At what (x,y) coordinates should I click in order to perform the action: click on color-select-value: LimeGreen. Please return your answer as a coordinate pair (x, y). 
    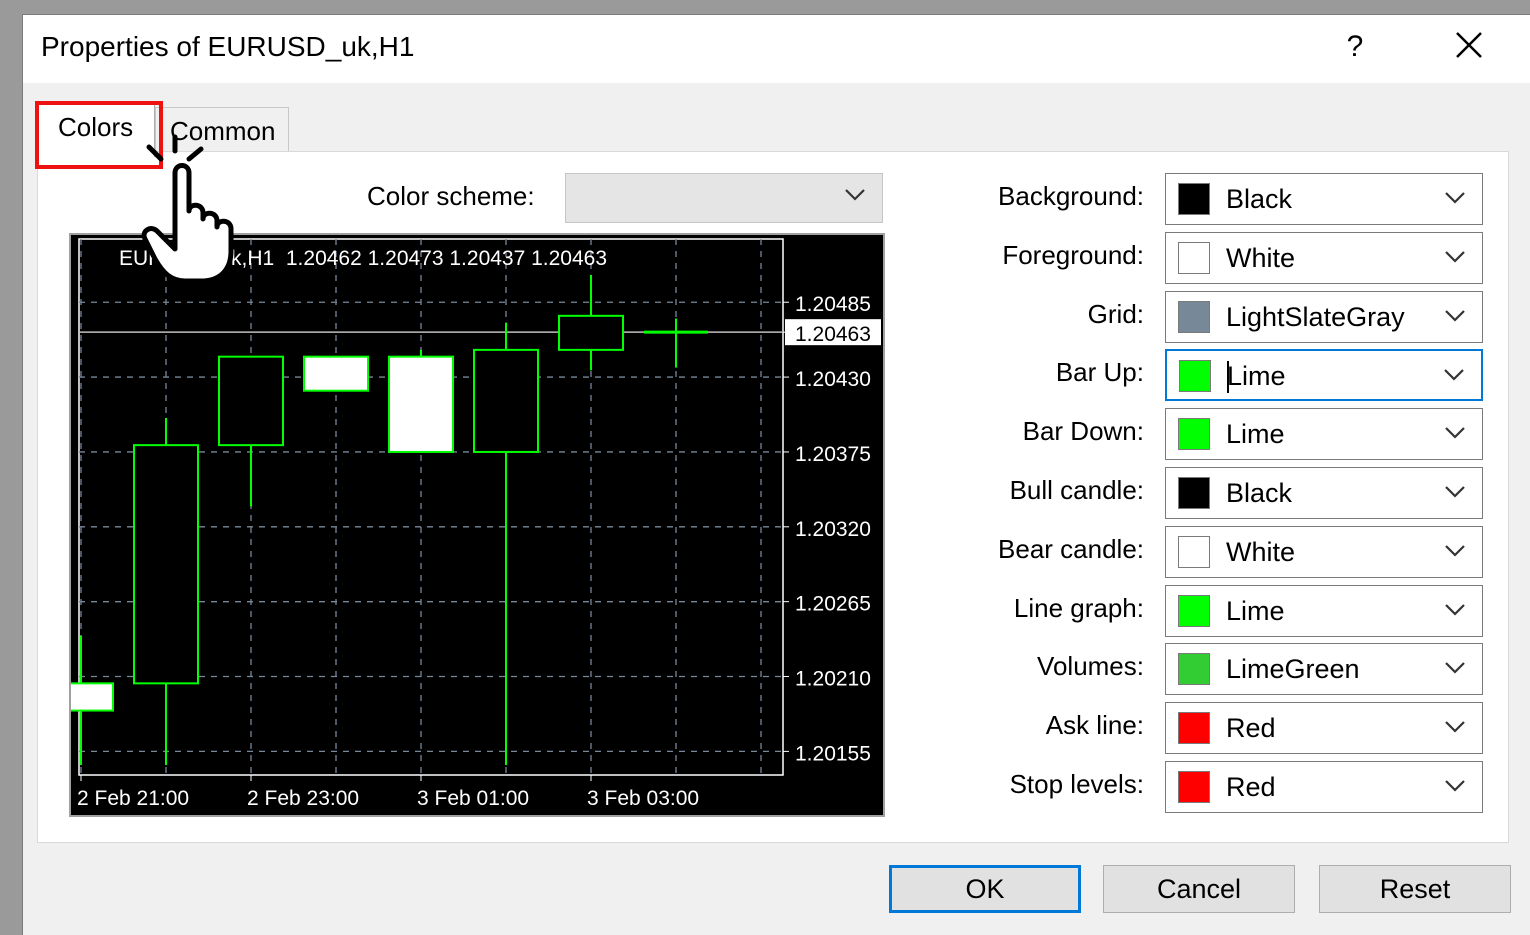
    Looking at the image, I should click on (1293, 669).